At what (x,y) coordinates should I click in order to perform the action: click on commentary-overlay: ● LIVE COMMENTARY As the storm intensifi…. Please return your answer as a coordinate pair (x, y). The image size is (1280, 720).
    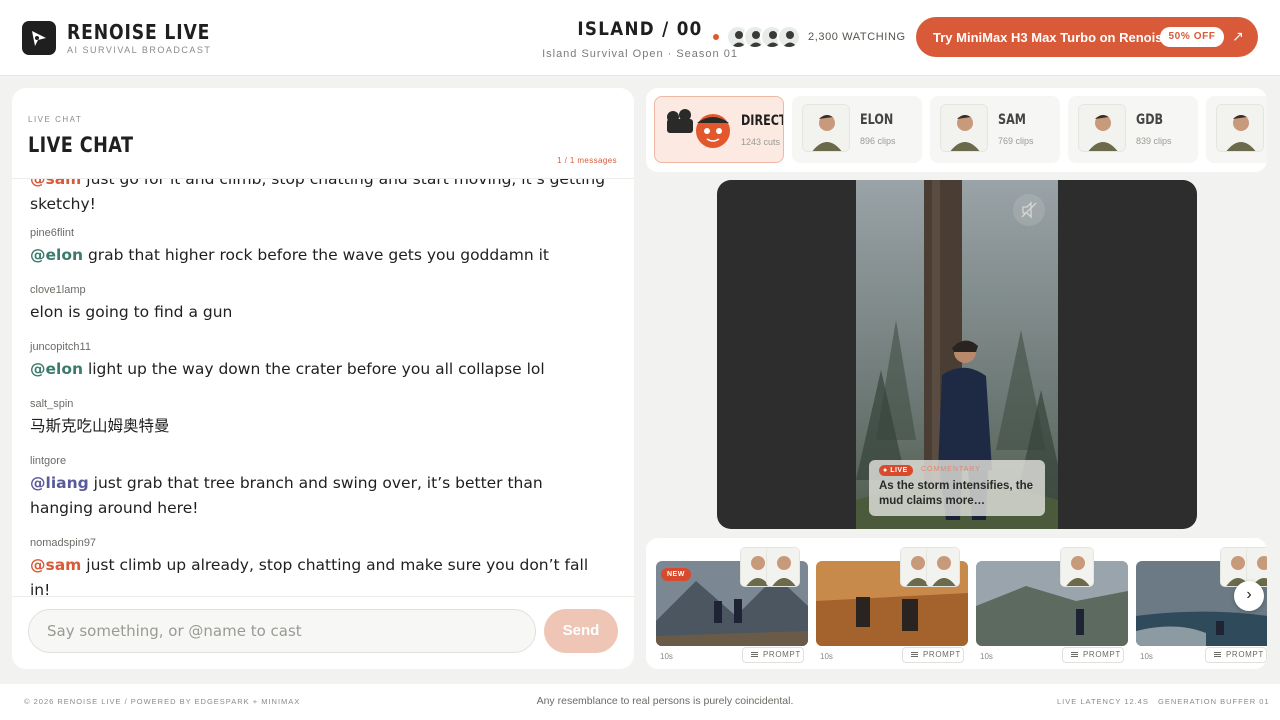
    Looking at the image, I should click on (957, 488).